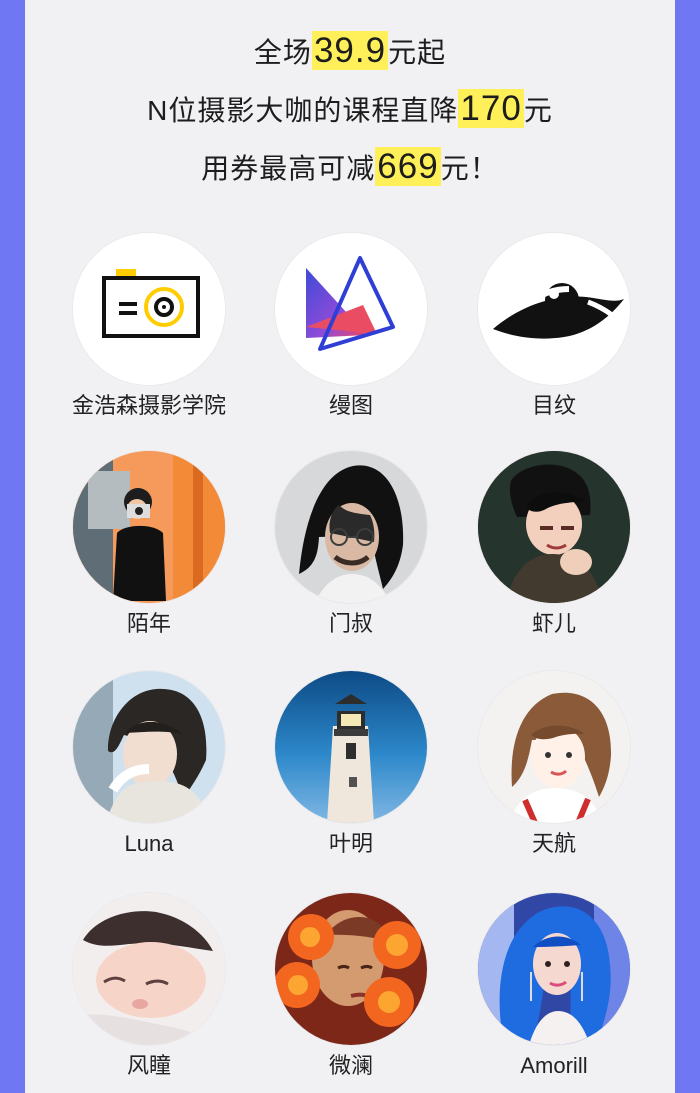 The height and width of the screenshot is (1093, 700). I want to click on photographer-name: 微澜, so click(350, 1065).